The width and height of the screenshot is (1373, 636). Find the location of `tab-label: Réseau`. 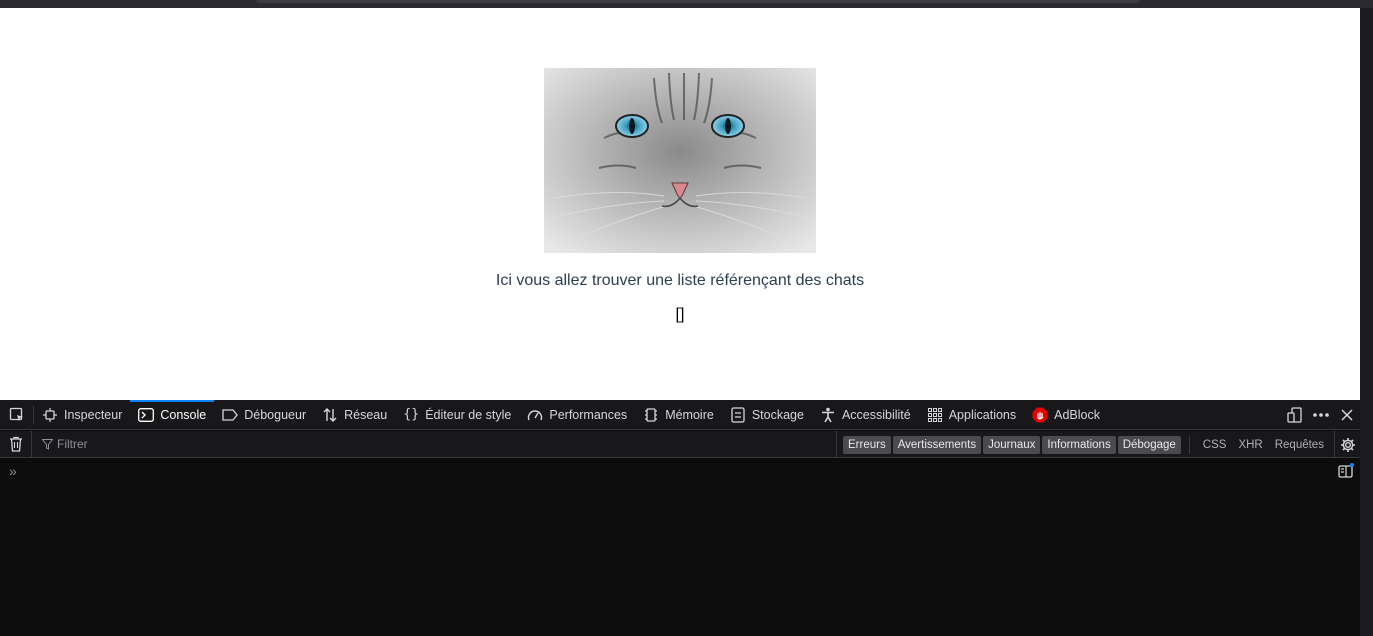

tab-label: Réseau is located at coordinates (366, 414).